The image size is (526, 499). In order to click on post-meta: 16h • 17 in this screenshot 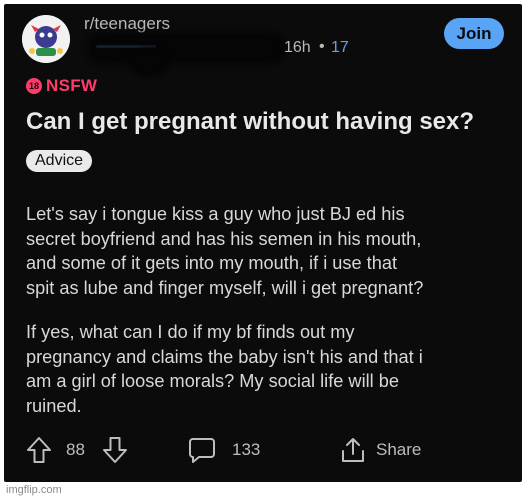, I will do `click(224, 55)`.